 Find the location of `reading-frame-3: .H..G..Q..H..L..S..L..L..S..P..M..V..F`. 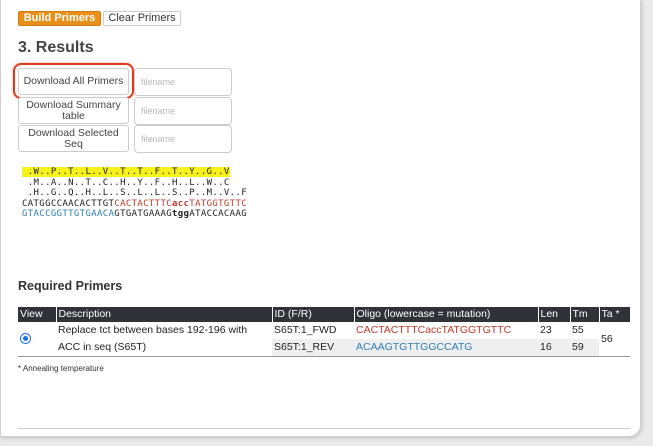

reading-frame-3: .H..G..Q..H..L..S..L..L..S..P..M..V..F is located at coordinates (134, 193).